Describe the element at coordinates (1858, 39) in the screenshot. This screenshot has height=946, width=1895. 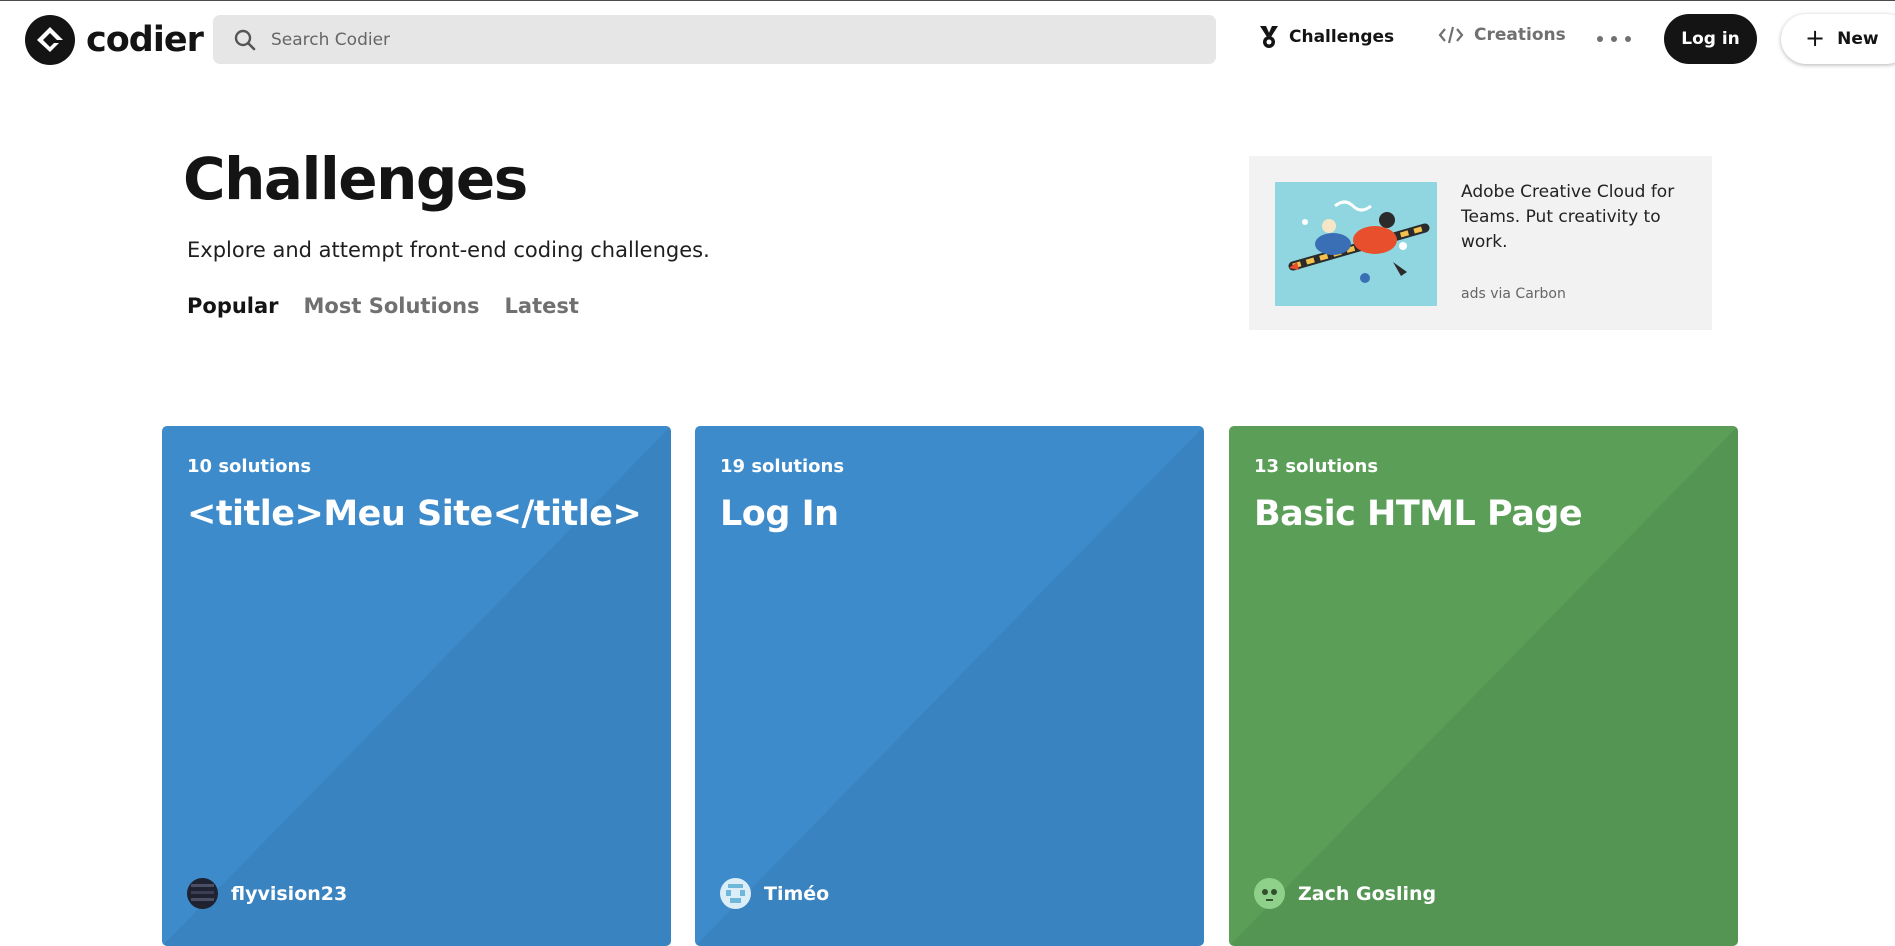
I see `new-button-label: New` at that location.